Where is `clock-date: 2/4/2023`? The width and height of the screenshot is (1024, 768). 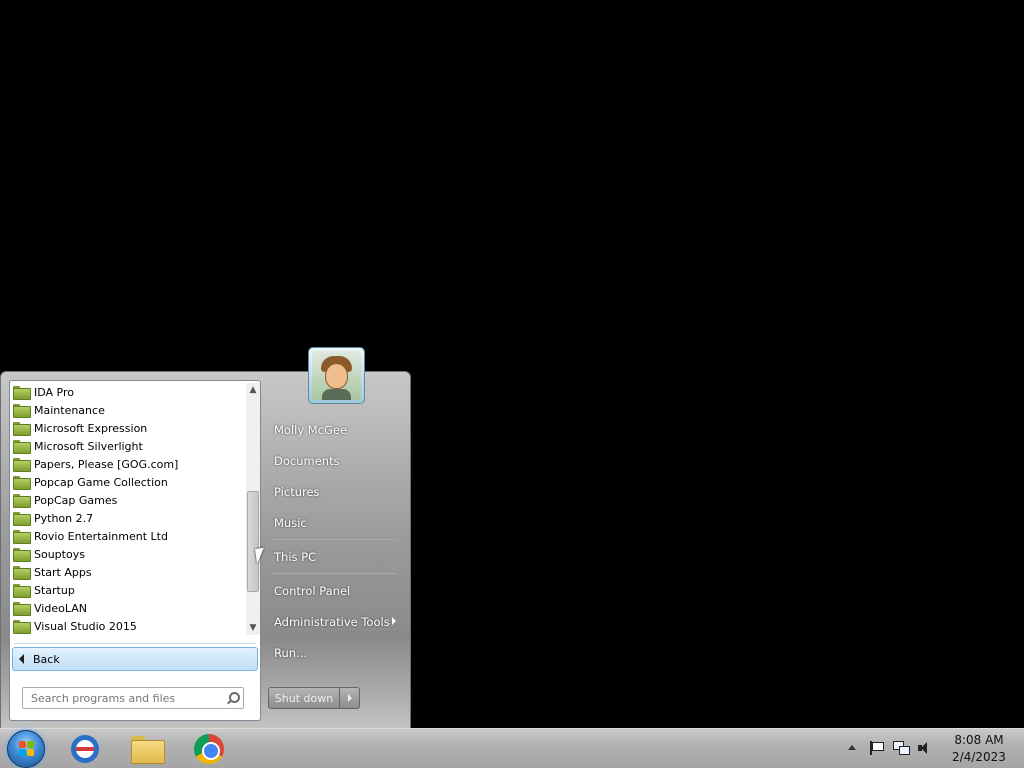
clock-date: 2/4/2023 is located at coordinates (979, 757).